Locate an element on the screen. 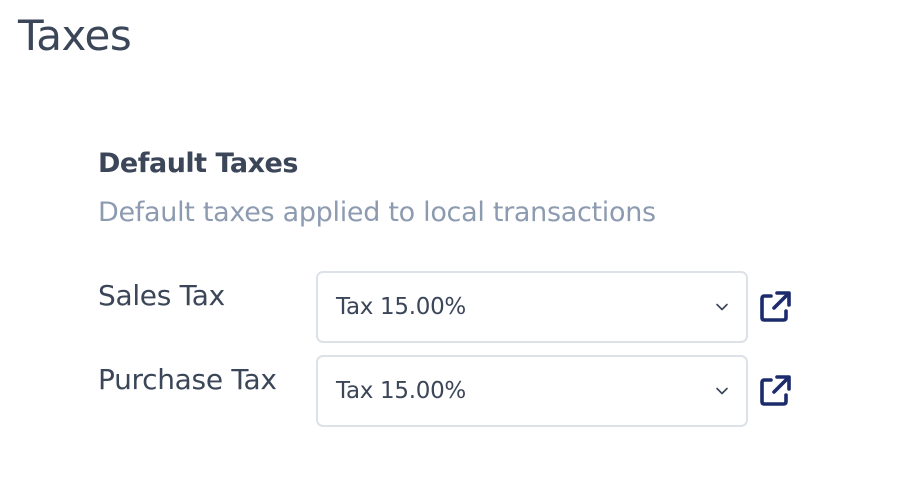  sales-tax-selected-value: Tax 15.00% is located at coordinates (401, 307).